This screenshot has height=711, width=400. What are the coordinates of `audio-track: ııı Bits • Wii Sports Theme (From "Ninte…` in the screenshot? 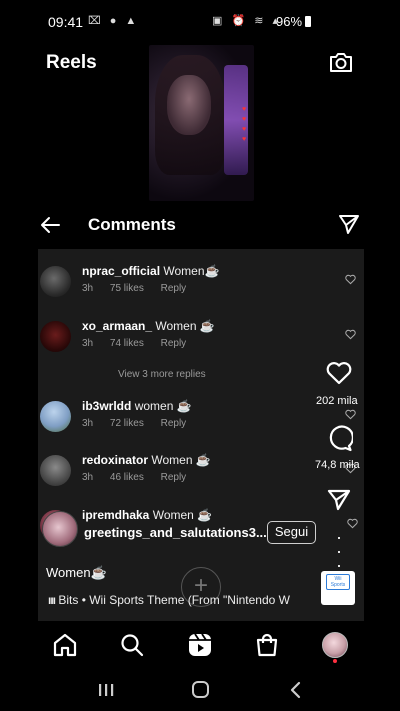 It's located at (179, 600).